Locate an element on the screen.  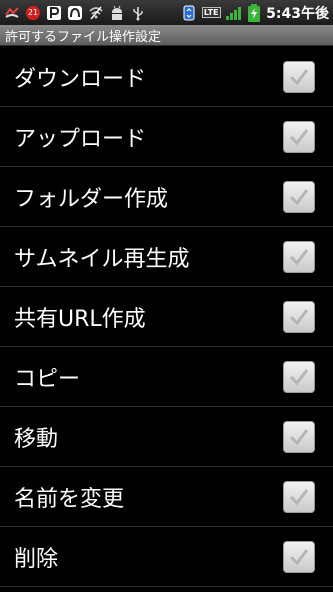
list-item-delete: 削除 is located at coordinates (166, 557).